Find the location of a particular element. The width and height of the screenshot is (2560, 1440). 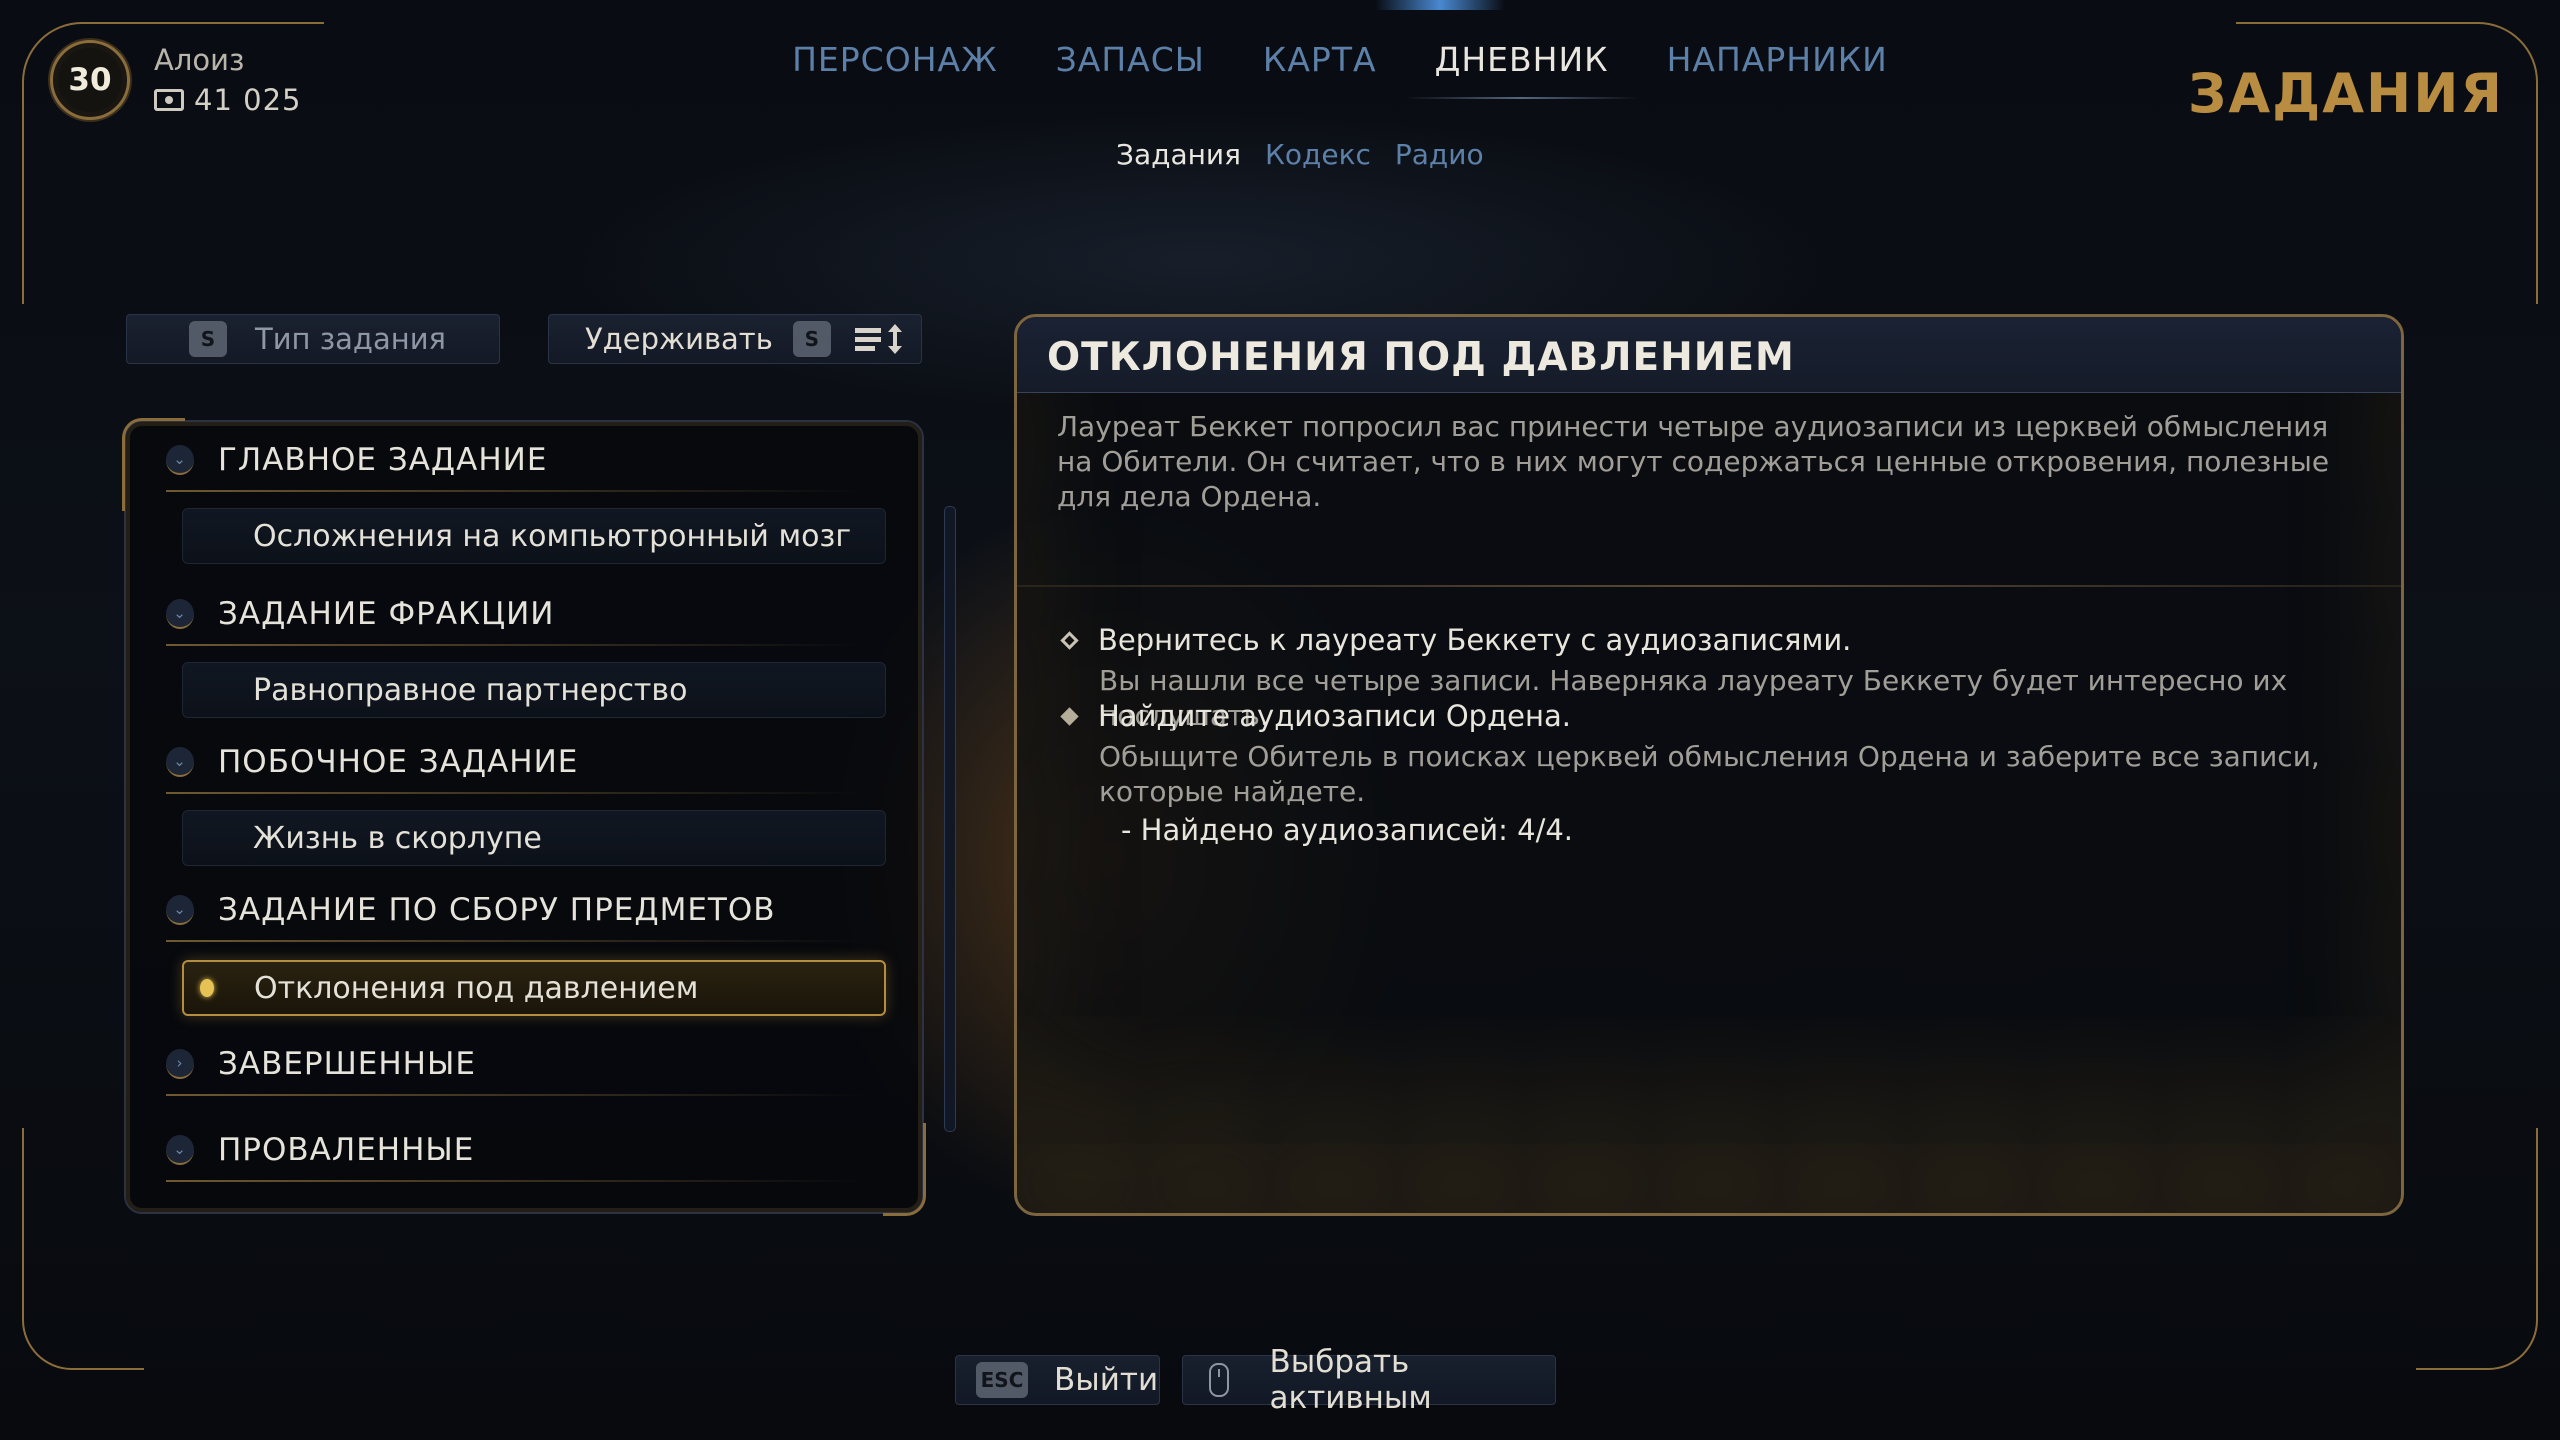

active-tab-glow is located at coordinates (1440, 5).